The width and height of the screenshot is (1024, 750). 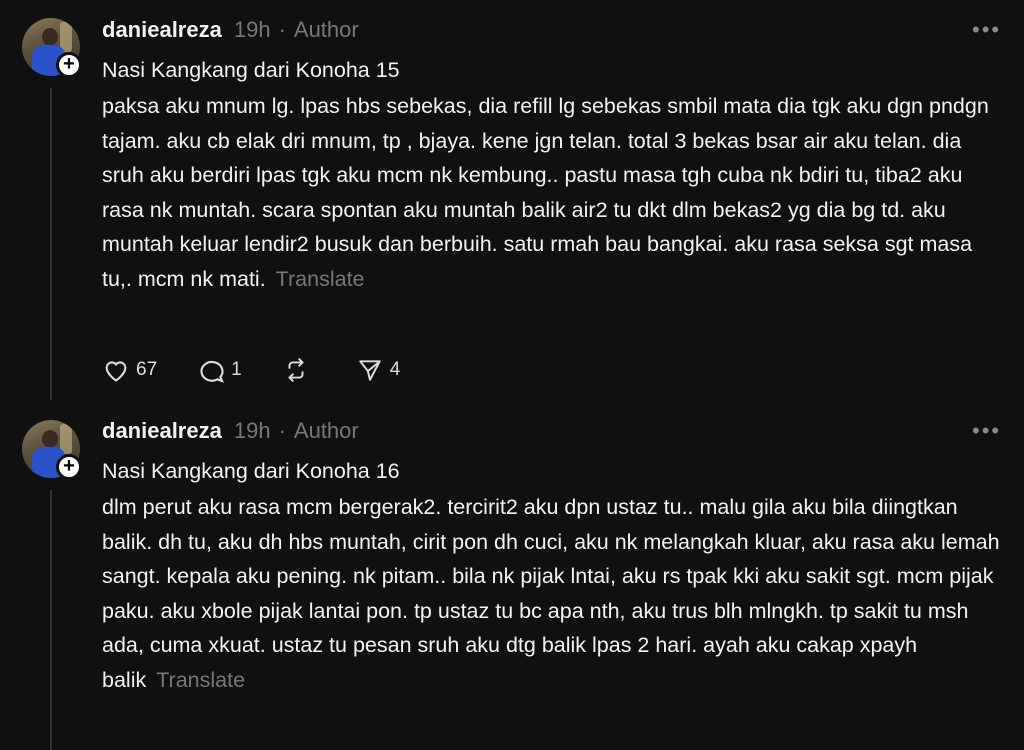 What do you see at coordinates (212, 372) in the screenshot?
I see `comment-icon` at bounding box center [212, 372].